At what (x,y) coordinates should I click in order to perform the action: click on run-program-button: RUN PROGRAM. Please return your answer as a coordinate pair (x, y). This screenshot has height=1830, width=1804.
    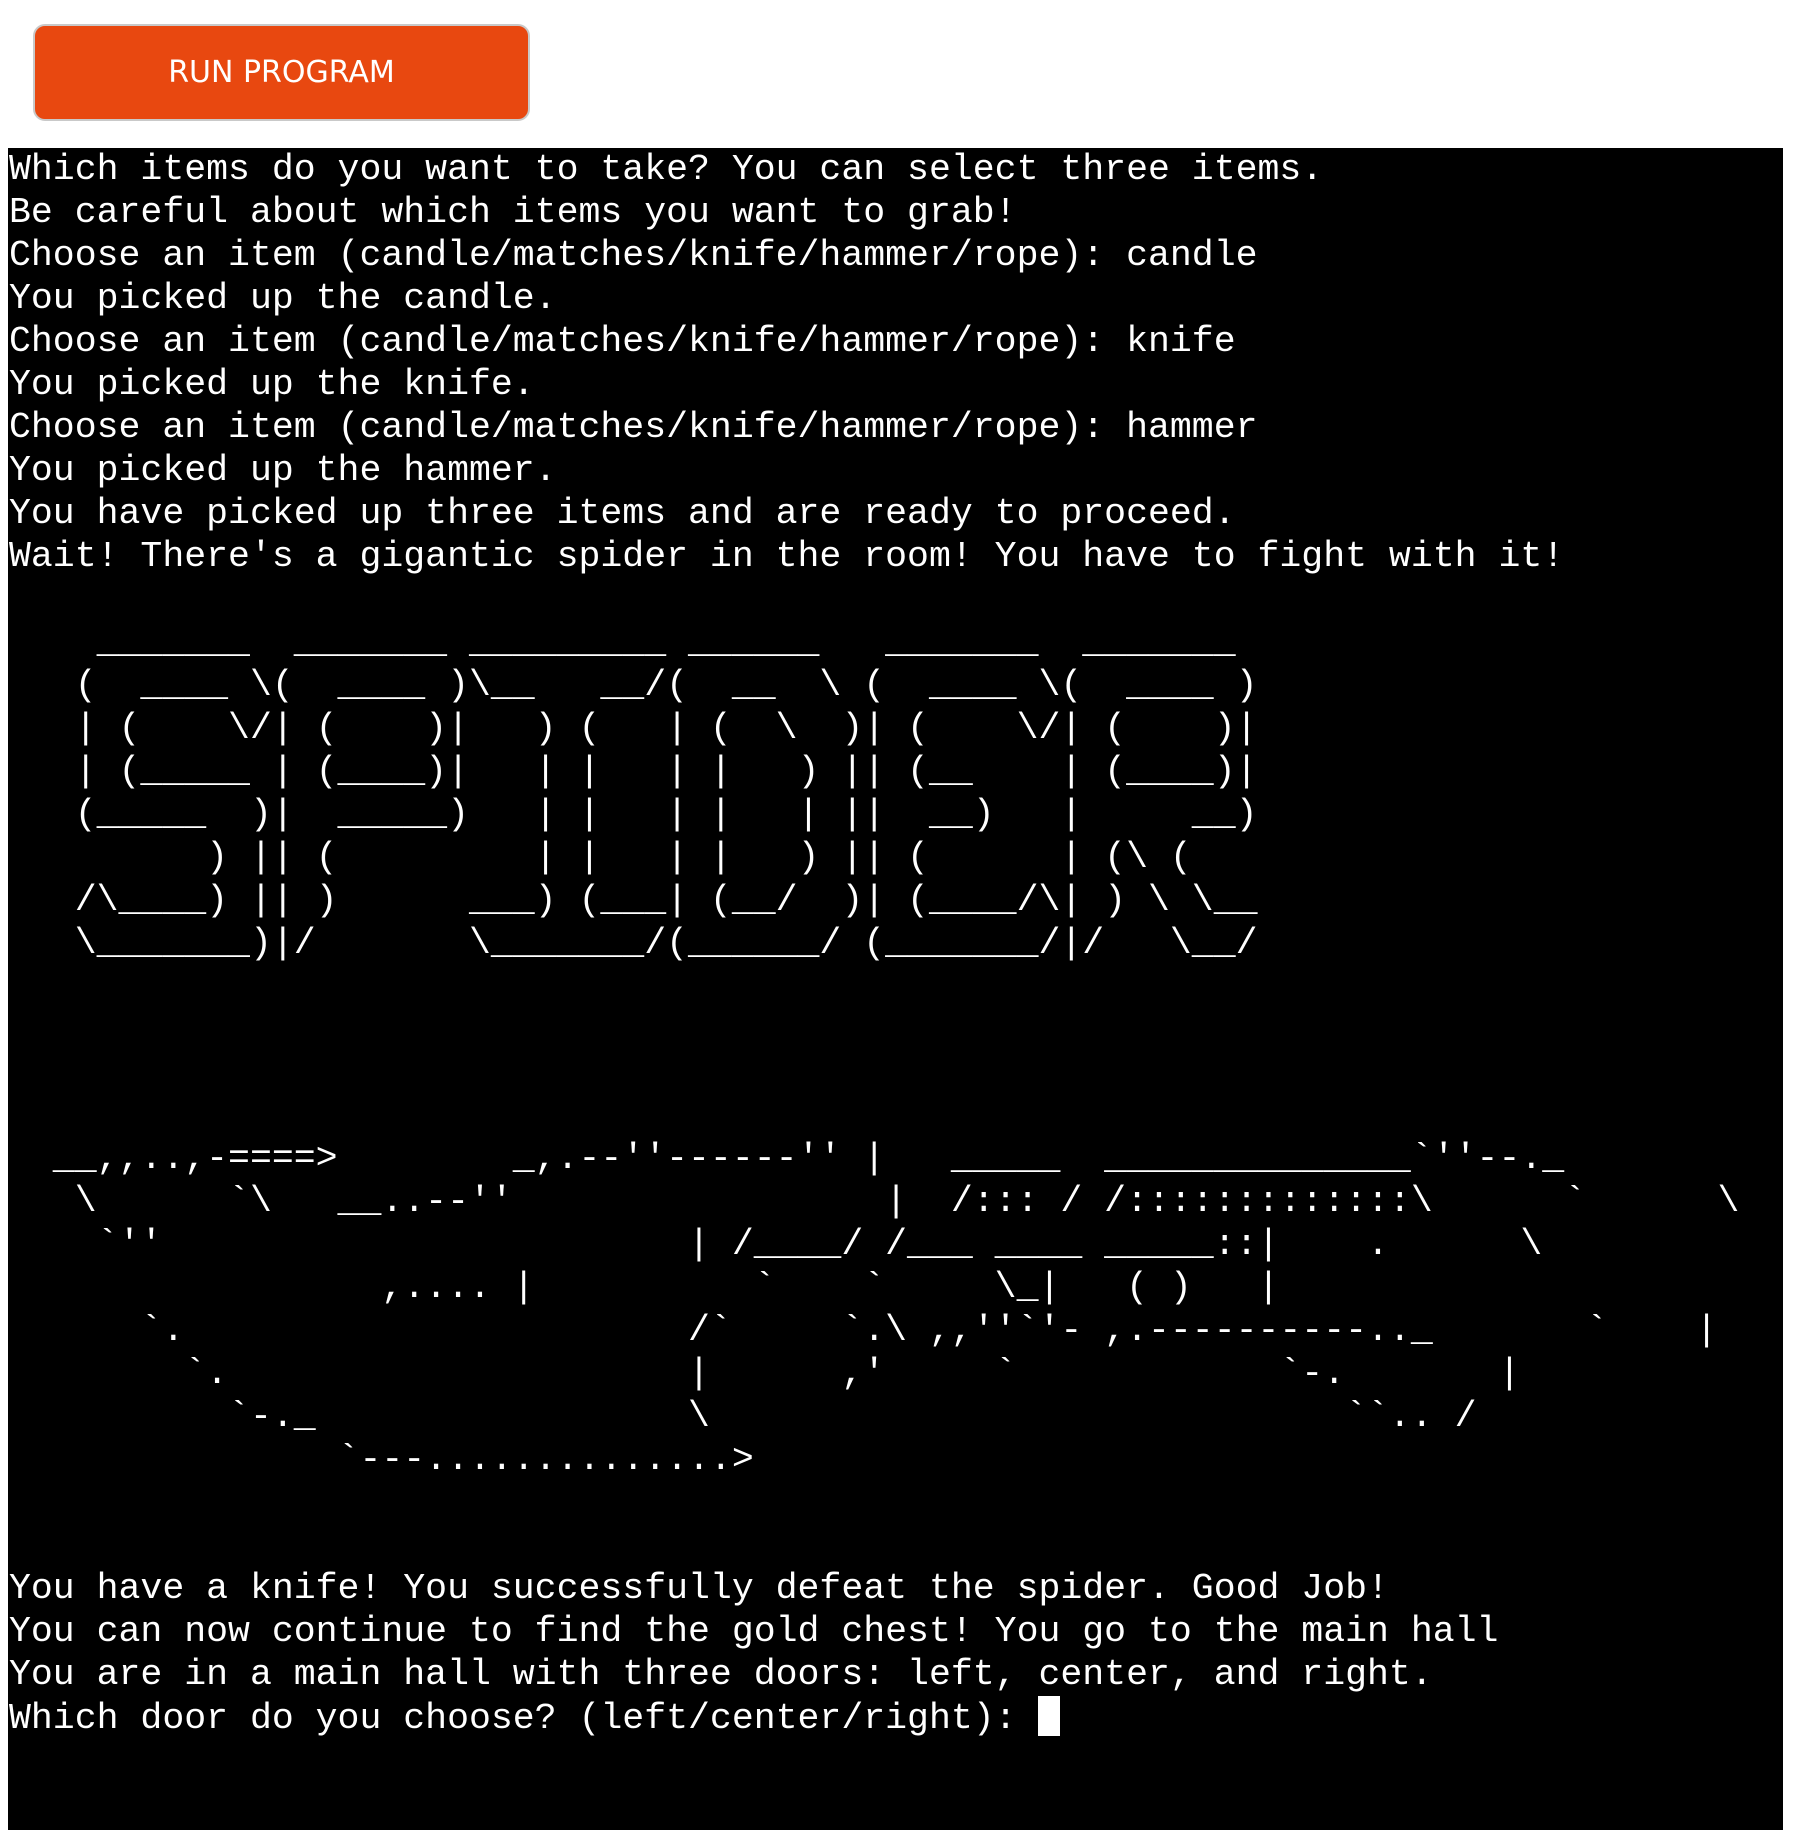
    Looking at the image, I should click on (281, 72).